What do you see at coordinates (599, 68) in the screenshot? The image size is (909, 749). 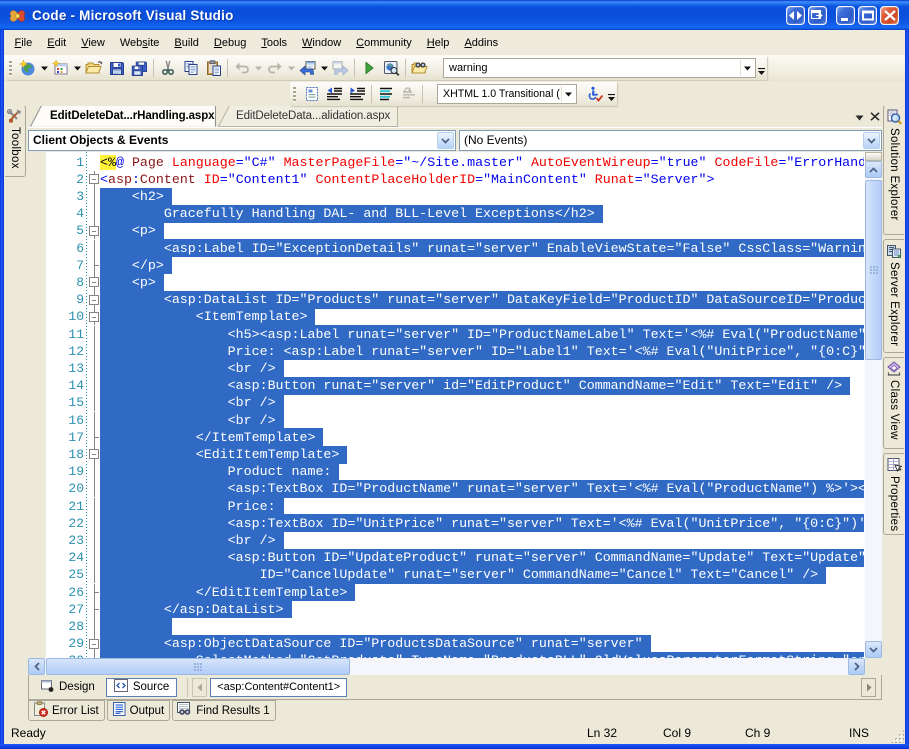 I see `find-combo: warning` at bounding box center [599, 68].